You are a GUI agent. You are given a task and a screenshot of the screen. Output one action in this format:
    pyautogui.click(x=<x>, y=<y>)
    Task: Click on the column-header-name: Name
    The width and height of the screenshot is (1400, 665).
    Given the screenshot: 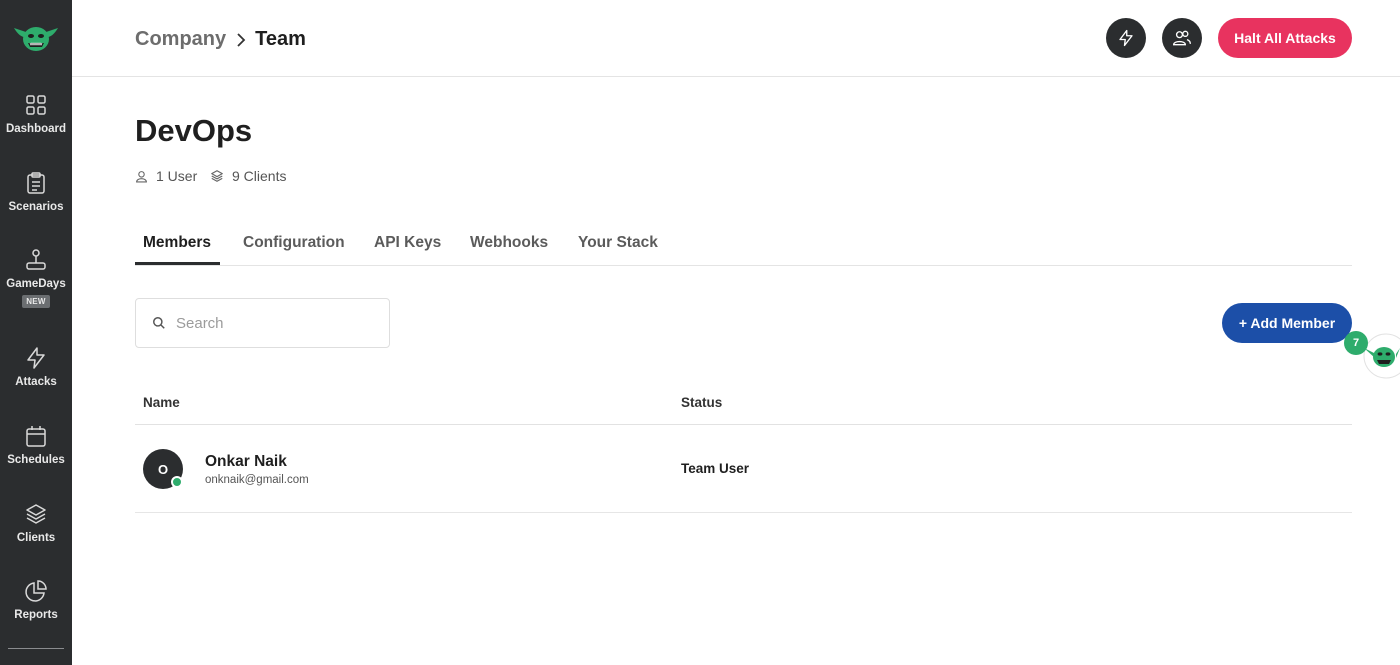 What is the action you would take?
    pyautogui.click(x=161, y=402)
    